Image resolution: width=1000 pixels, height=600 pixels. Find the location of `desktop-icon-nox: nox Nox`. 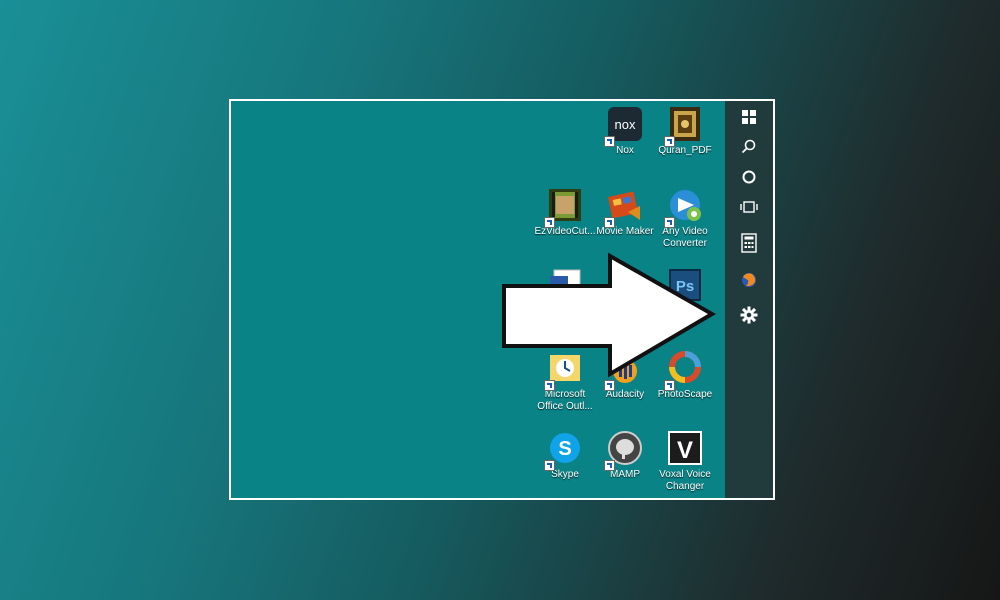

desktop-icon-nox: nox Nox is located at coordinates (625, 131).